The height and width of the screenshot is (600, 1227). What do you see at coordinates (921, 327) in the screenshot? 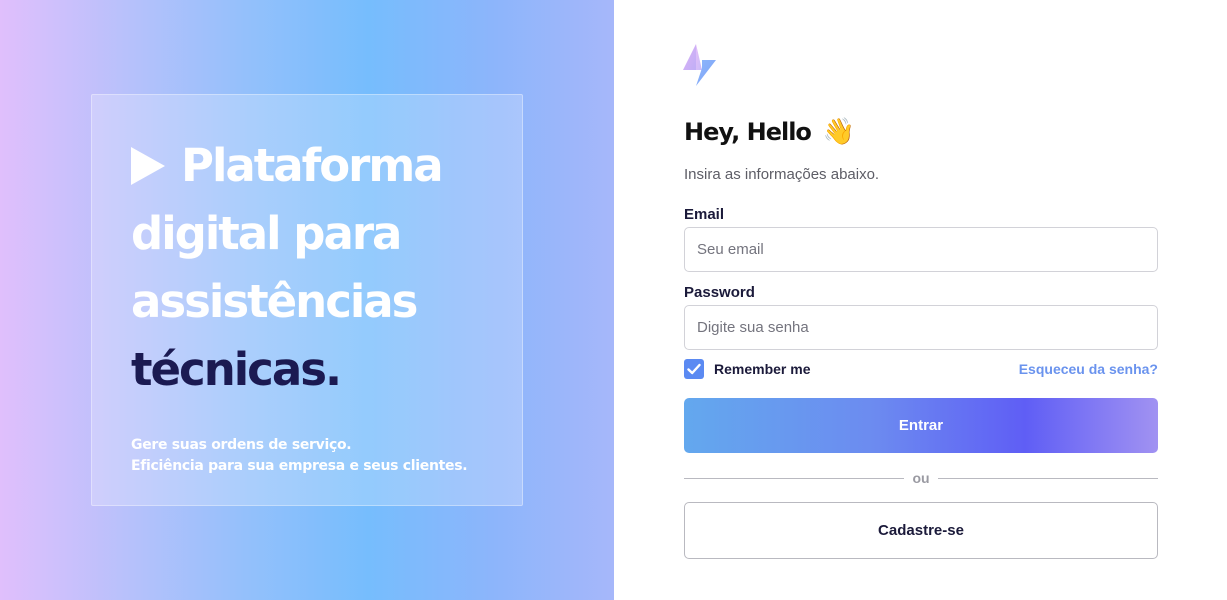
I see `password-field` at bounding box center [921, 327].